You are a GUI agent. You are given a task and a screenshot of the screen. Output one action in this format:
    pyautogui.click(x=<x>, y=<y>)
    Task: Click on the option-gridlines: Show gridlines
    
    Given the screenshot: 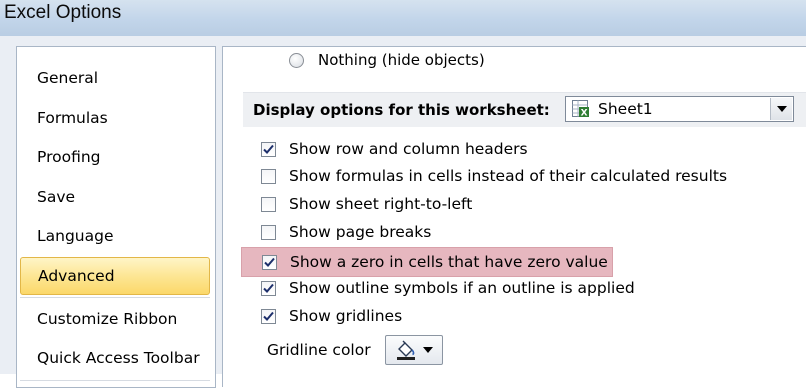 What is the action you would take?
    pyautogui.click(x=331, y=316)
    